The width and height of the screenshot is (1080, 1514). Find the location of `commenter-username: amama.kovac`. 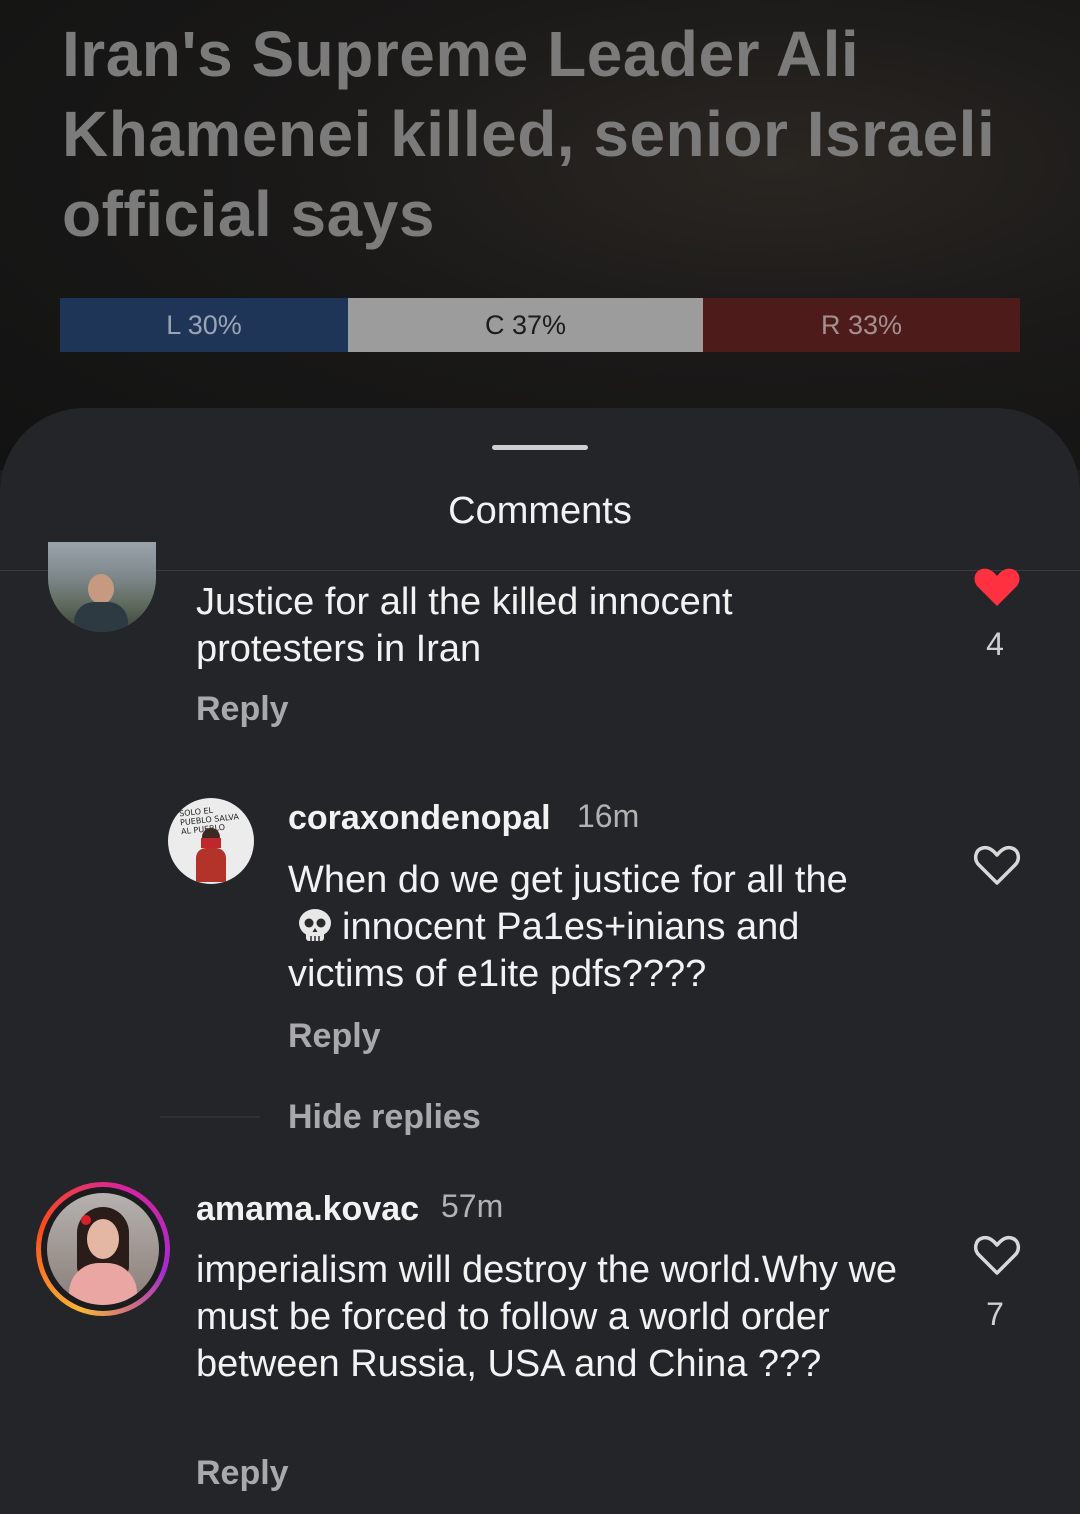

commenter-username: amama.kovac is located at coordinates (307, 1209).